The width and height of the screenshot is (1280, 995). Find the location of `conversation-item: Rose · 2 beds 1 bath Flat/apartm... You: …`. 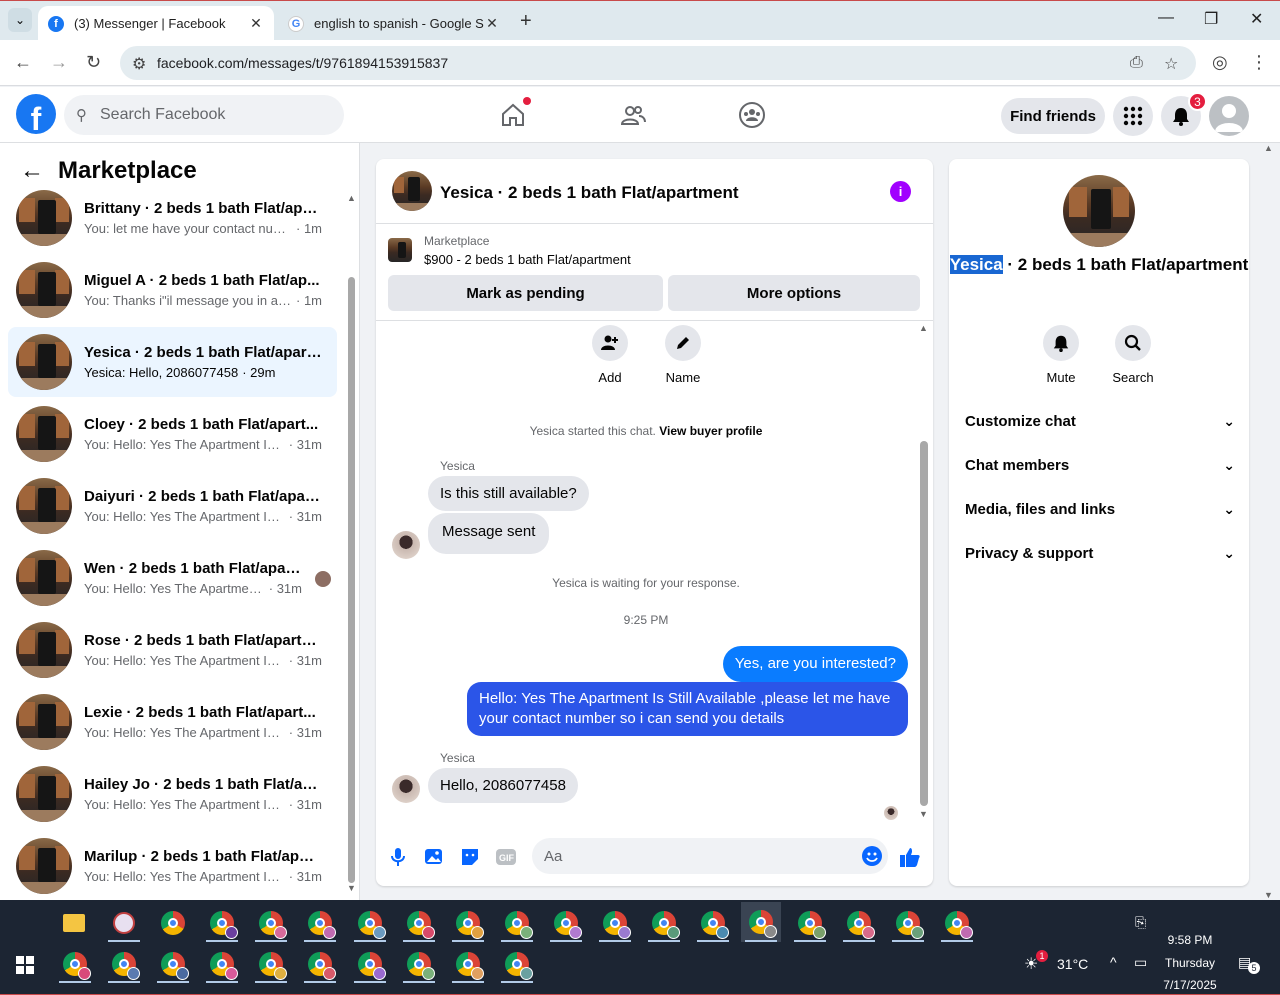

conversation-item: Rose · 2 beds 1 bath Flat/apartm... You: … is located at coordinates (172, 650).